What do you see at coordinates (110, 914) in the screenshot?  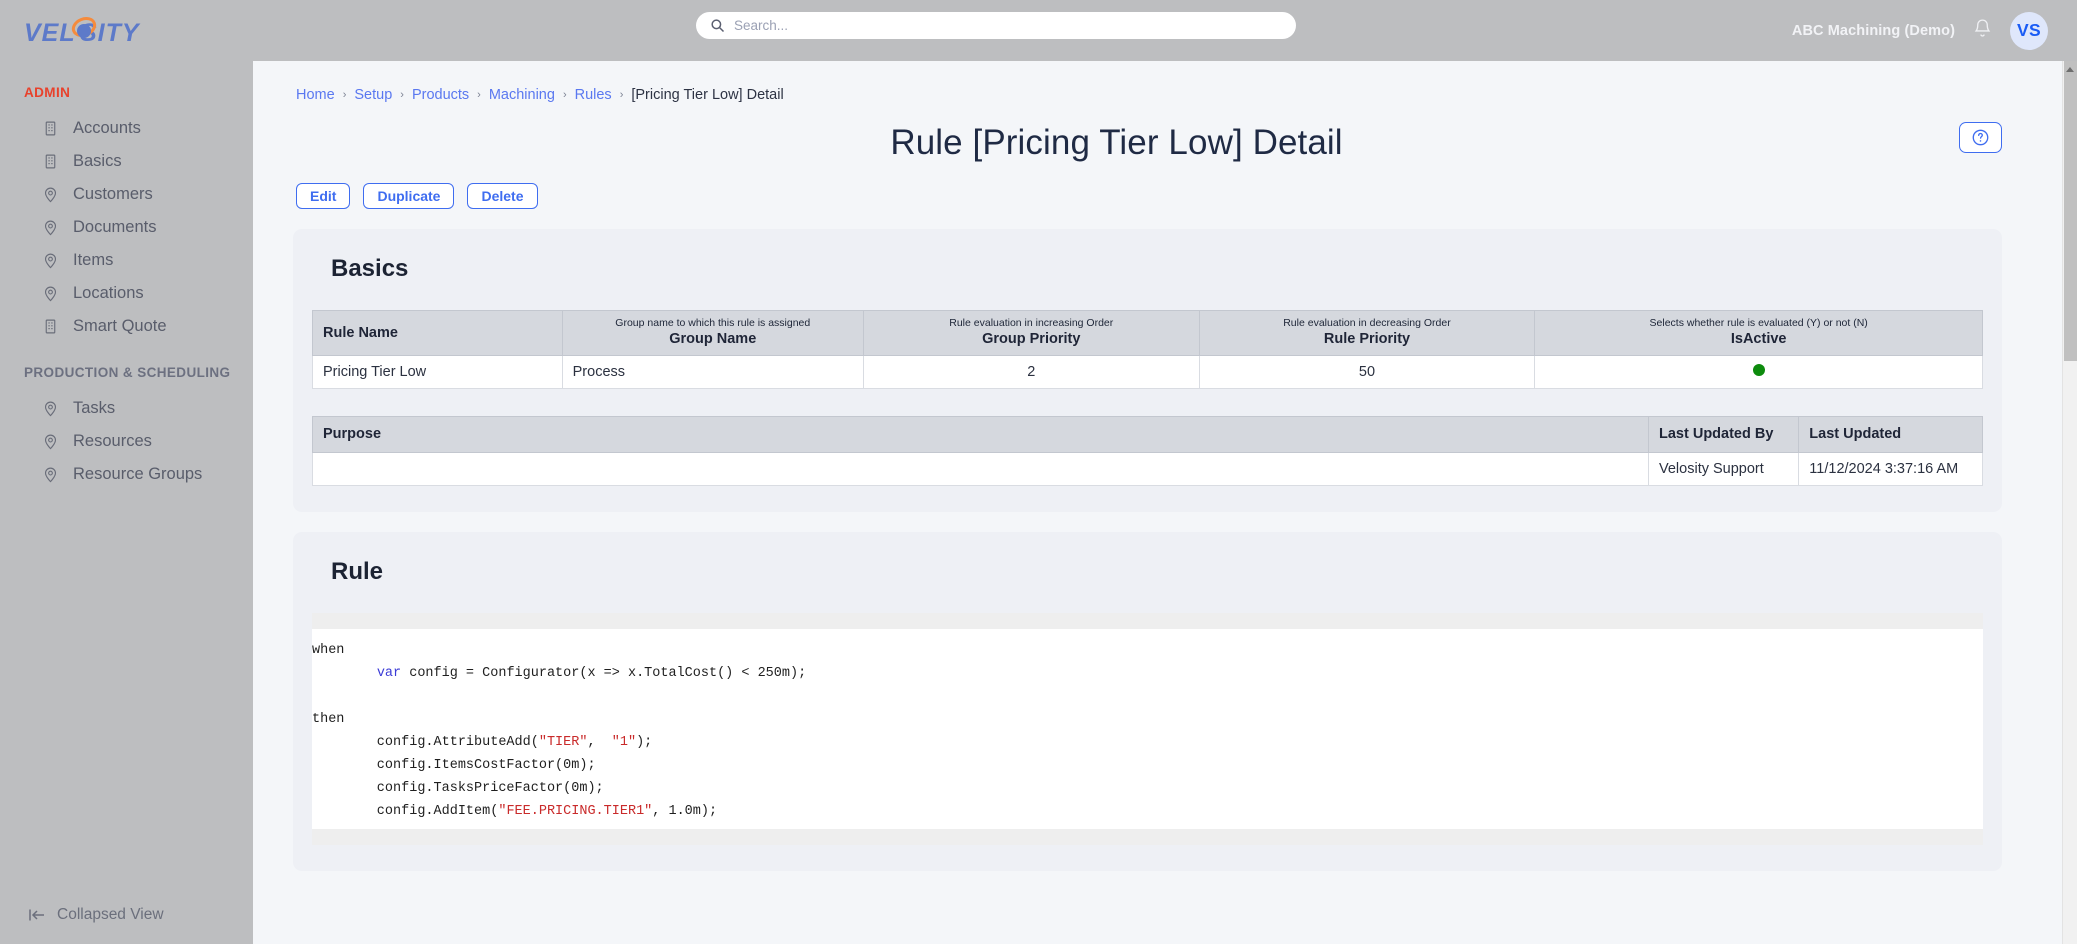 I see `collapse-view-label: Collapsed View` at bounding box center [110, 914].